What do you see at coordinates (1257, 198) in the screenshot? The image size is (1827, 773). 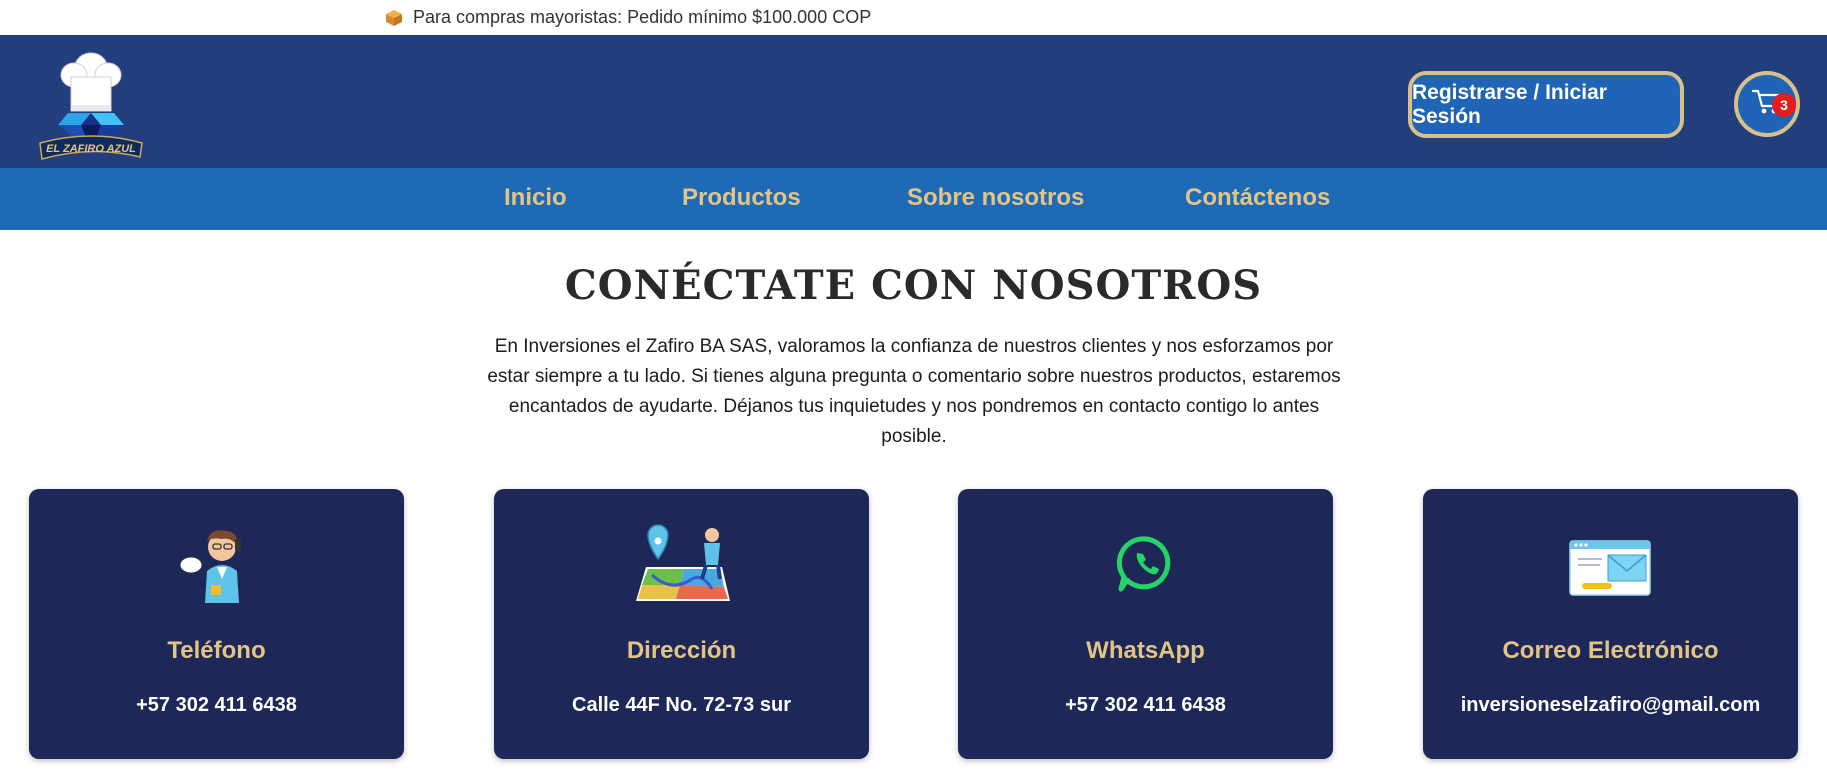 I see `nav-item-contactenos: Contáctenos` at bounding box center [1257, 198].